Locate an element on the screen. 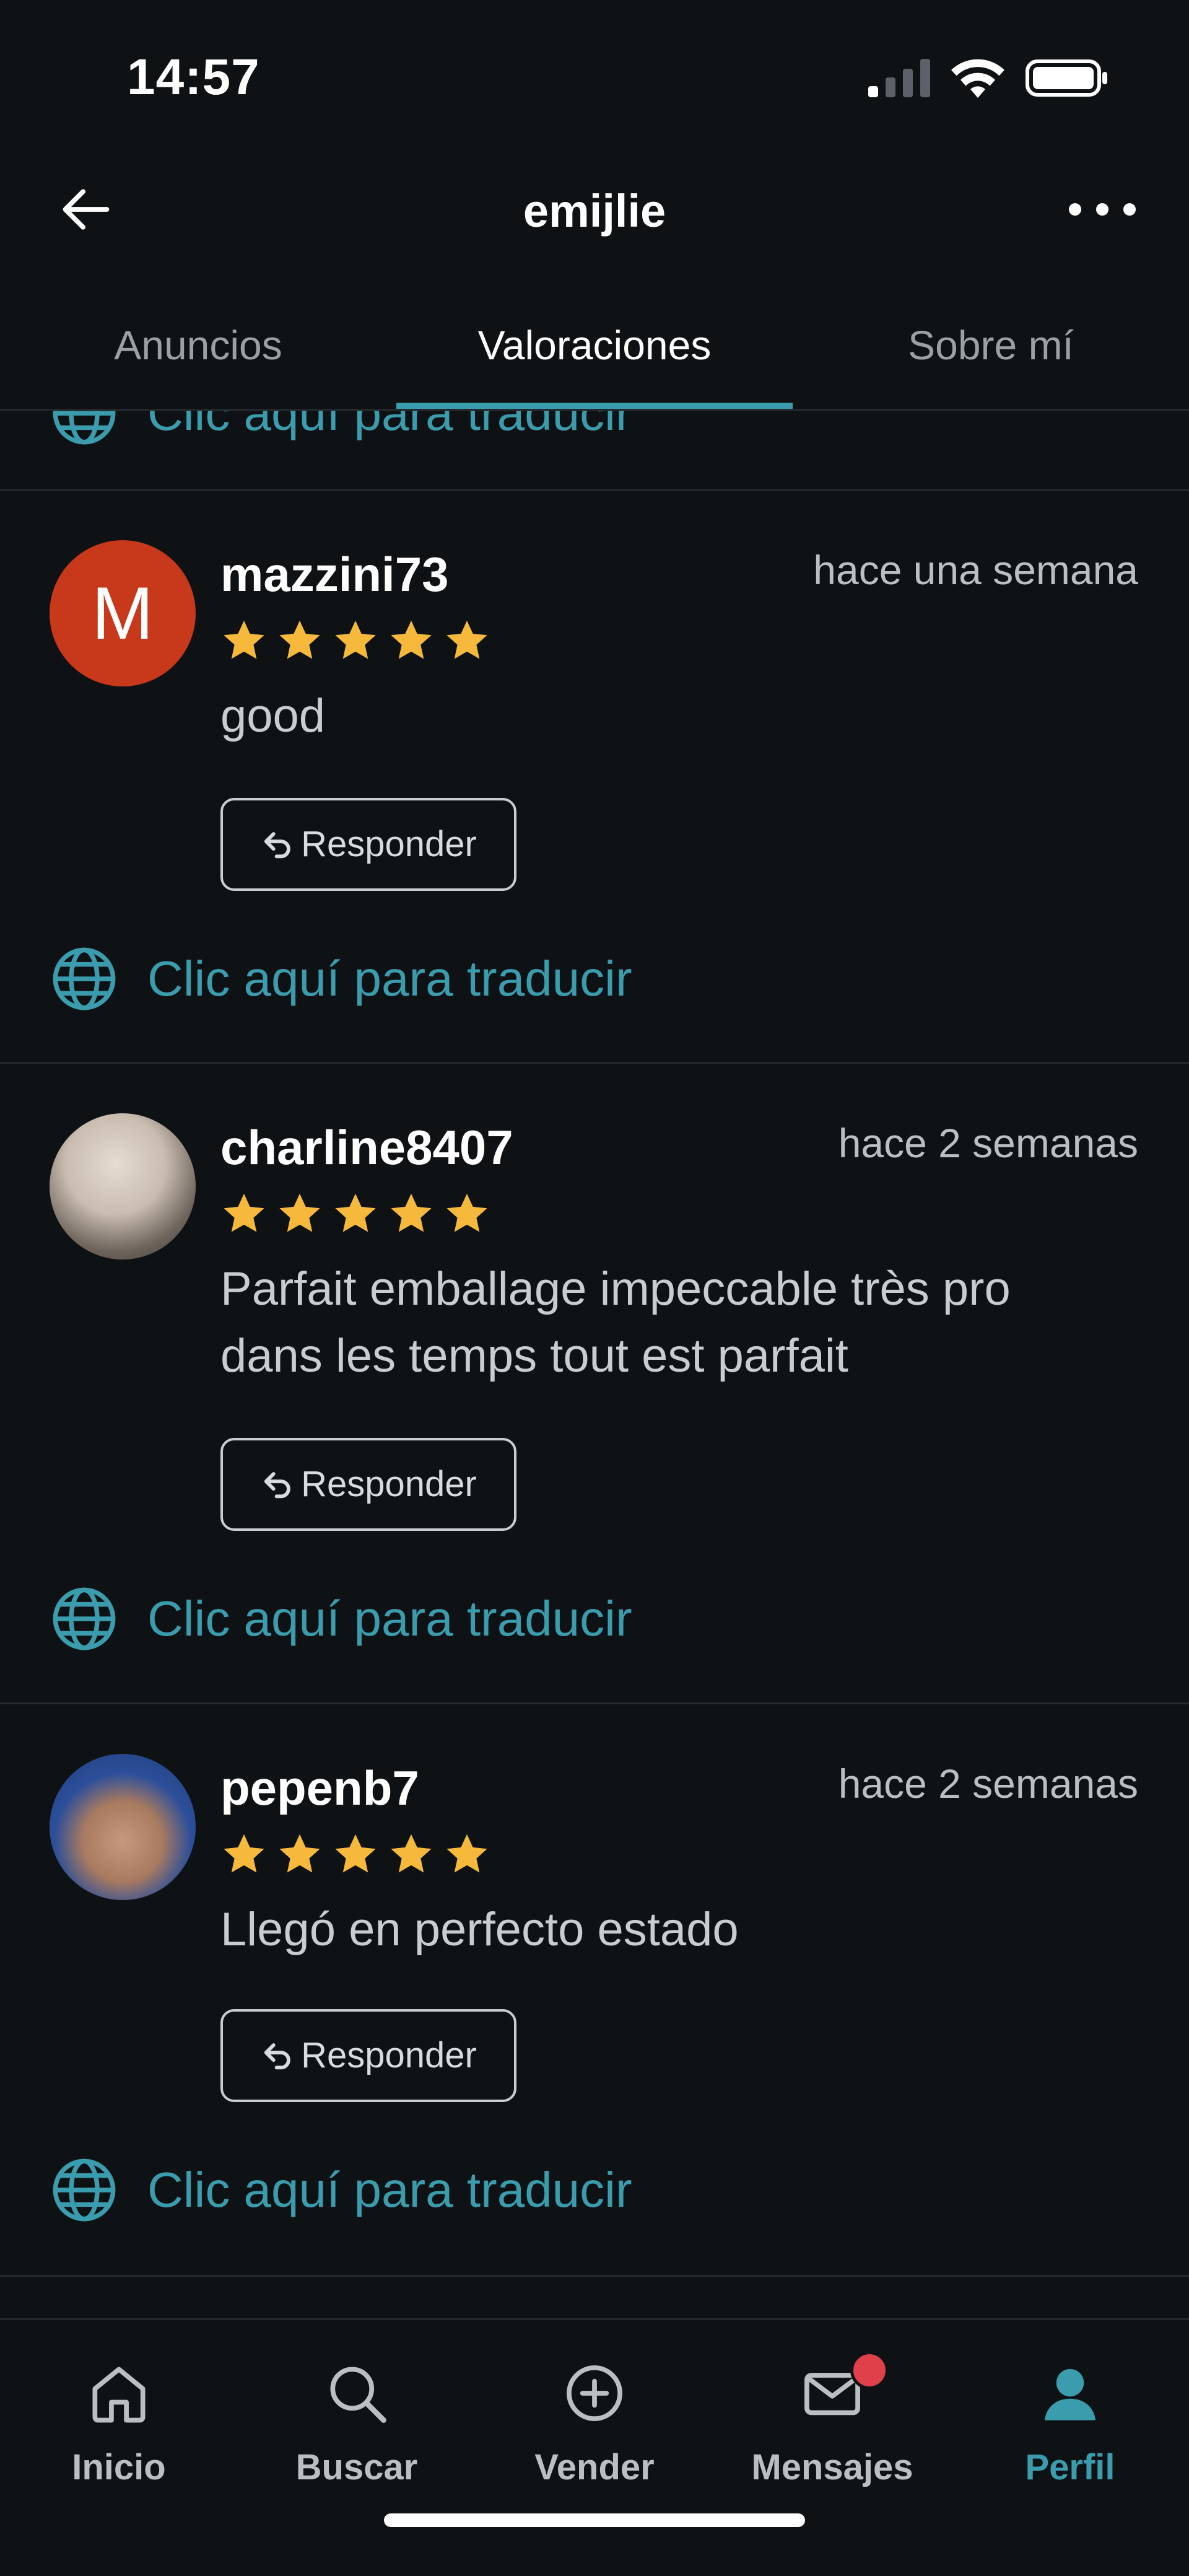  active-tab-indicator is located at coordinates (594, 406).